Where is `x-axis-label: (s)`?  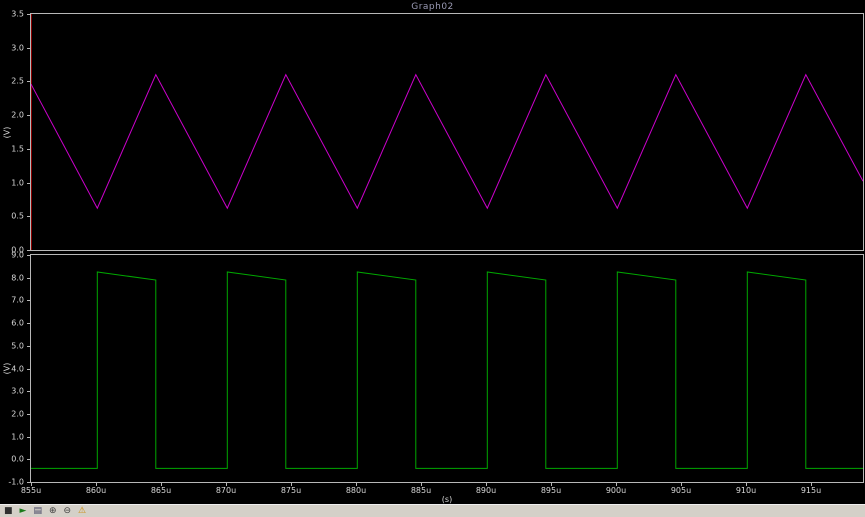
x-axis-label: (s) is located at coordinates (447, 499).